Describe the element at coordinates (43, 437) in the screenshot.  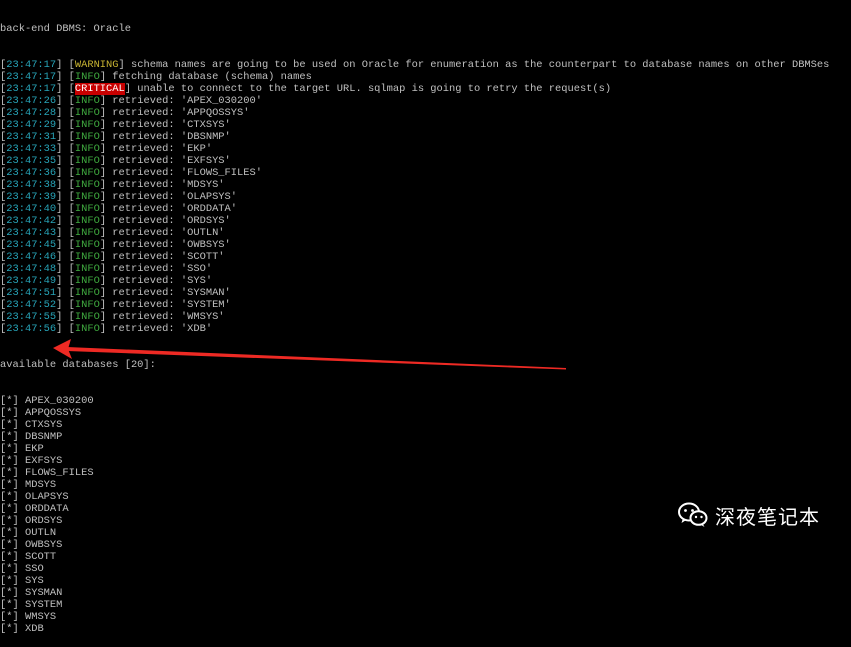
I see `database-name: DBSNMP` at that location.